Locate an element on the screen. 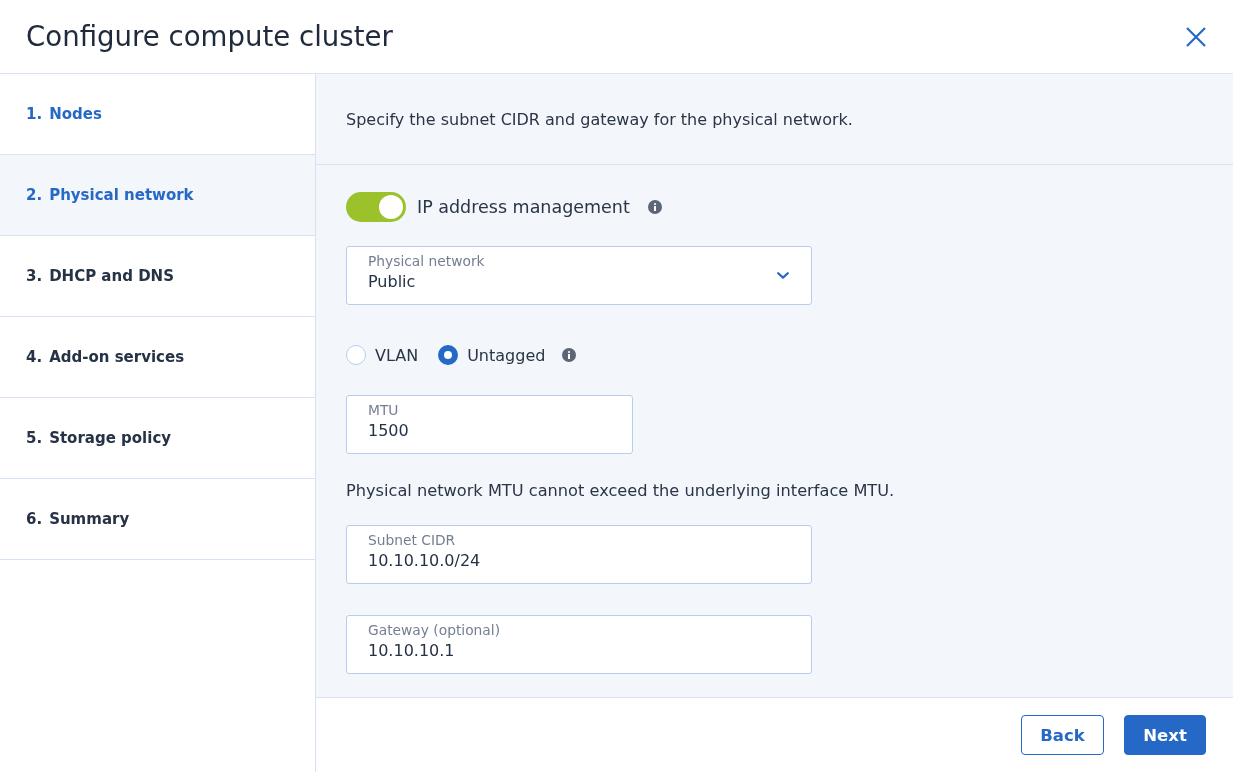 The image size is (1233, 772). gateway-field: Gateway (optional) 10.10.10.1 is located at coordinates (579, 644).